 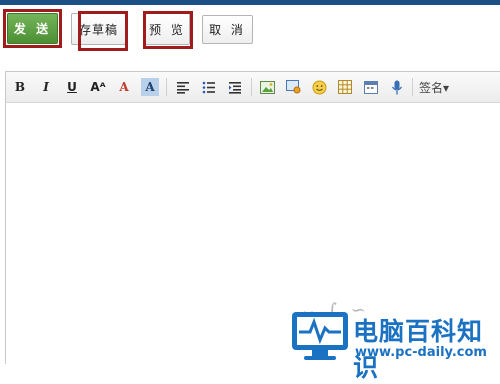 I want to click on insert-screenshot-button, so click(x=293, y=87).